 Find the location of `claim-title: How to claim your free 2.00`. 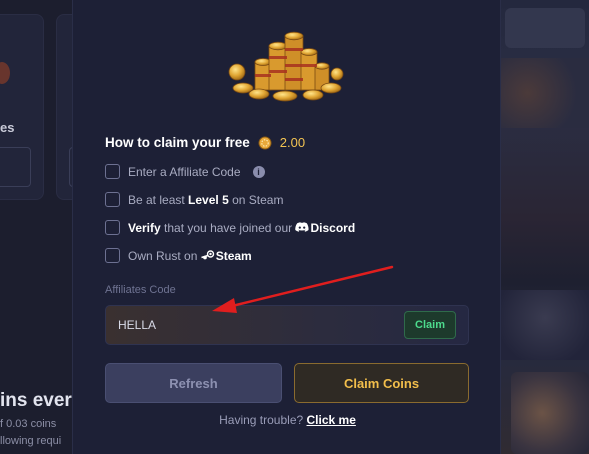

claim-title: How to claim your free 2.00 is located at coordinates (205, 142).